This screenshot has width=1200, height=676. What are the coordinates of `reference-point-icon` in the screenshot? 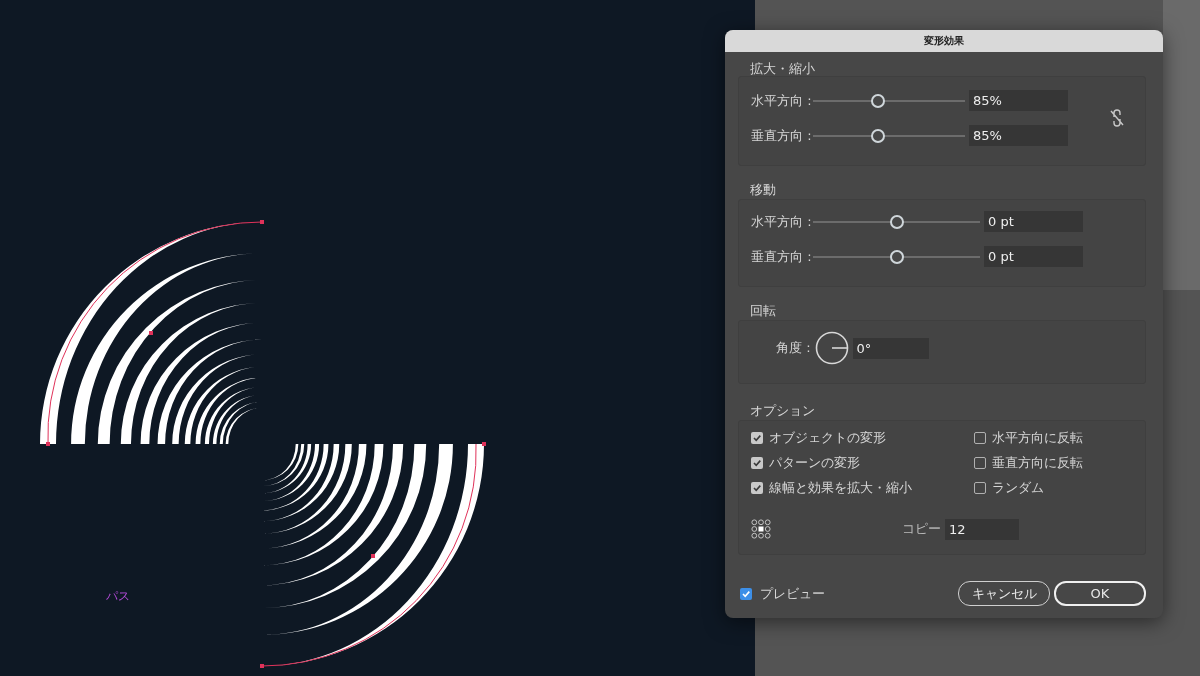 It's located at (761, 529).